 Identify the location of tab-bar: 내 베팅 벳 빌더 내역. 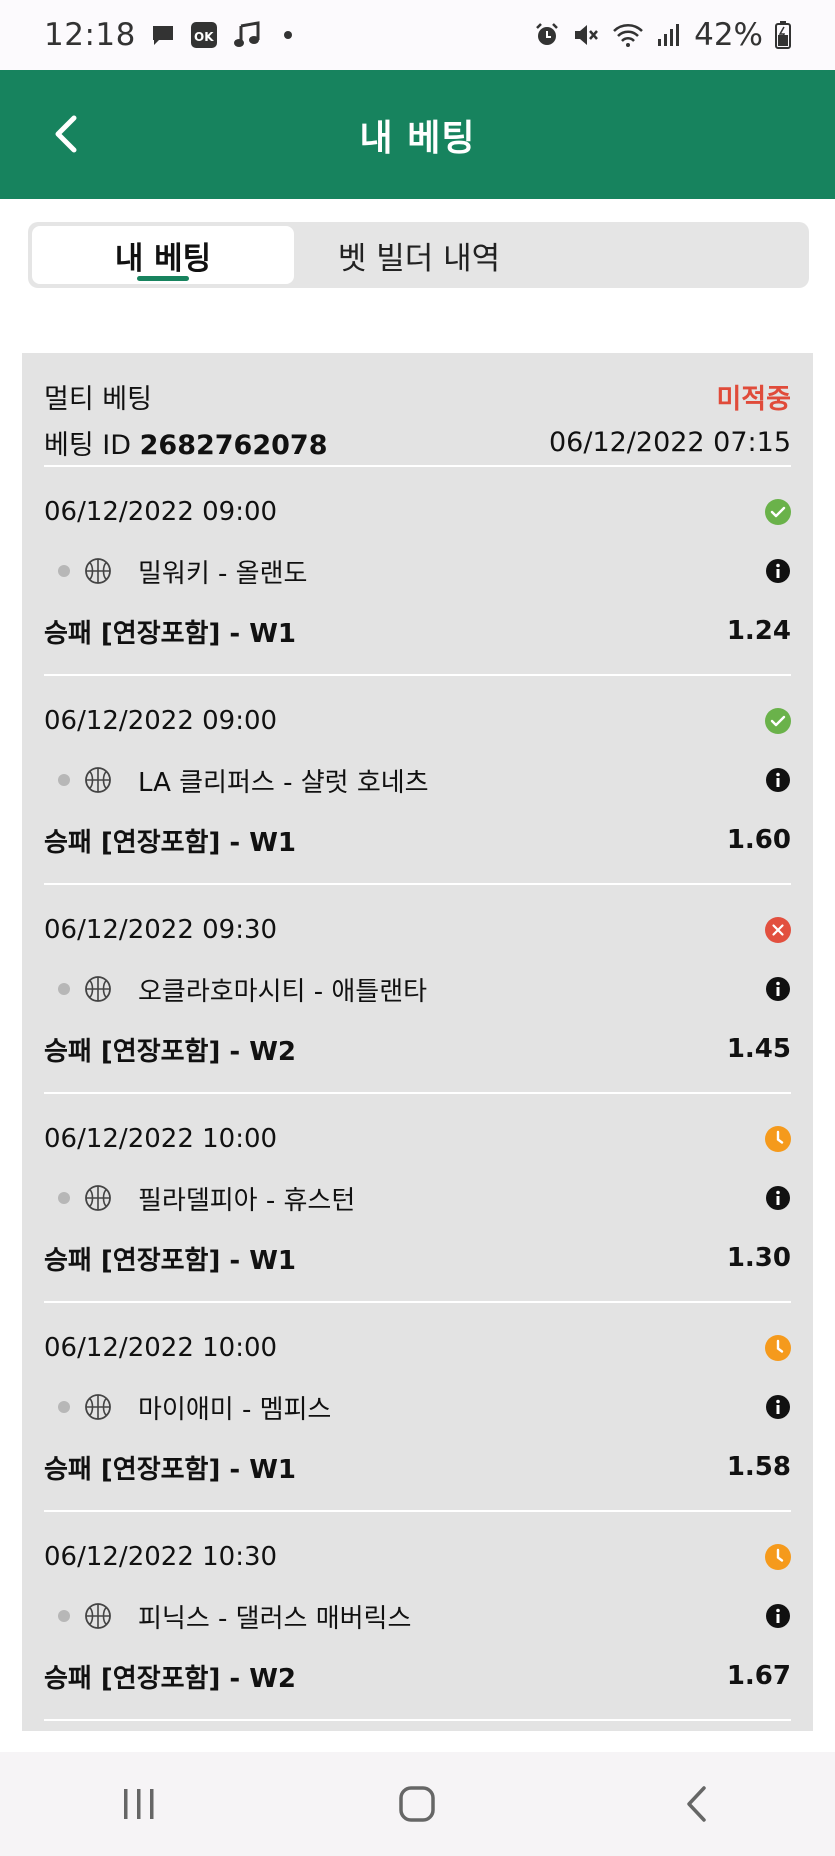
(418, 255).